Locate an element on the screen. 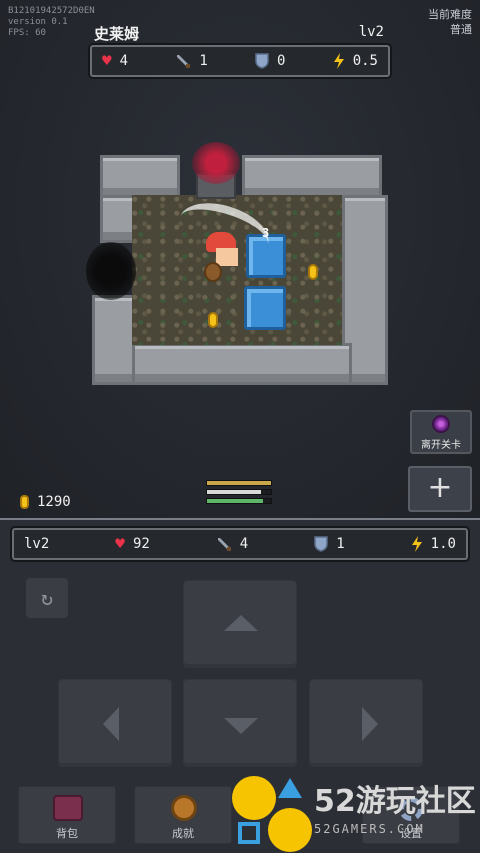 The height and width of the screenshot is (853, 480). exit-level-label: 离开关卡 is located at coordinates (441, 445).